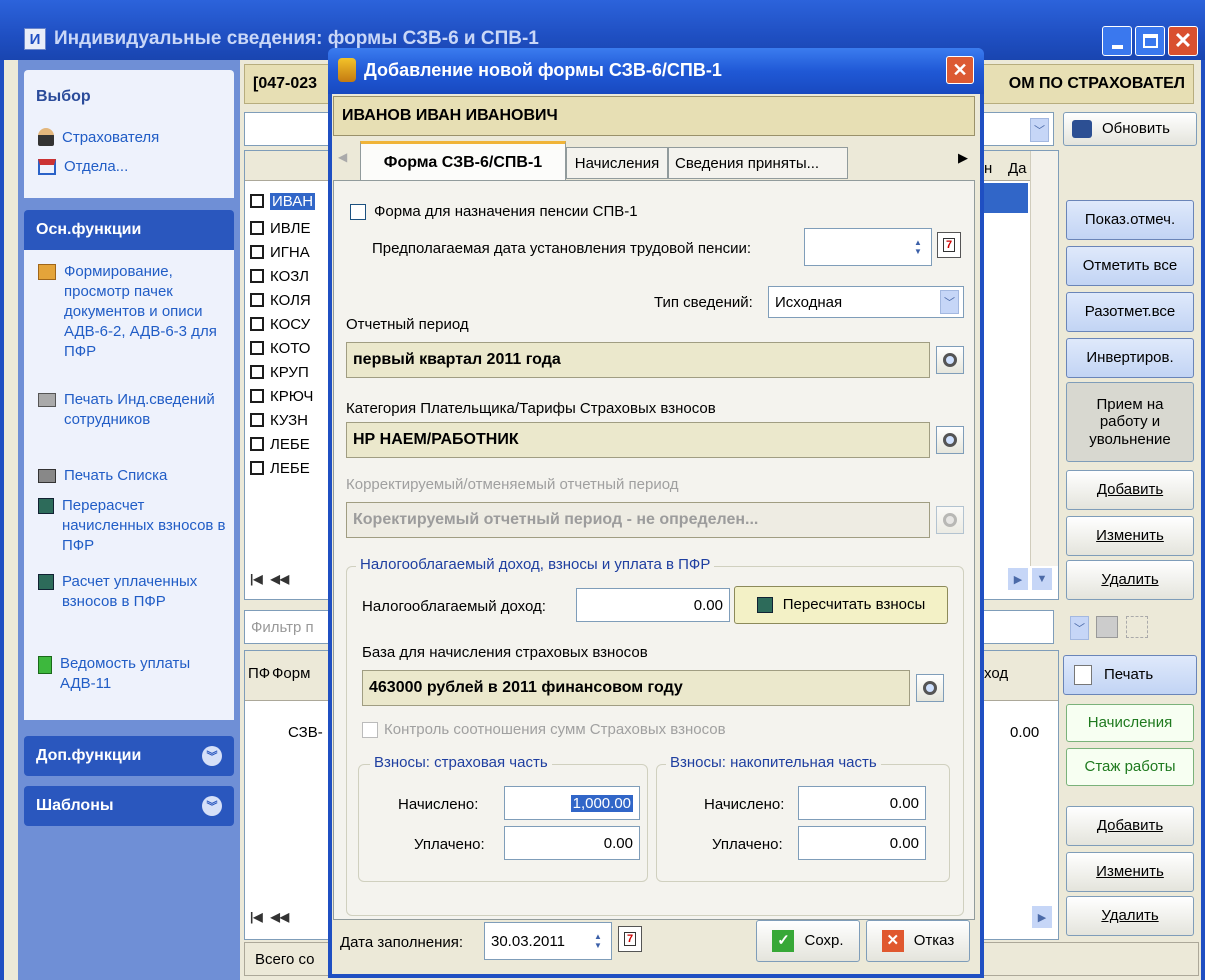 This screenshot has width=1205, height=980. Describe the element at coordinates (1130, 675) in the screenshot. I see `print-button: Печать` at that location.